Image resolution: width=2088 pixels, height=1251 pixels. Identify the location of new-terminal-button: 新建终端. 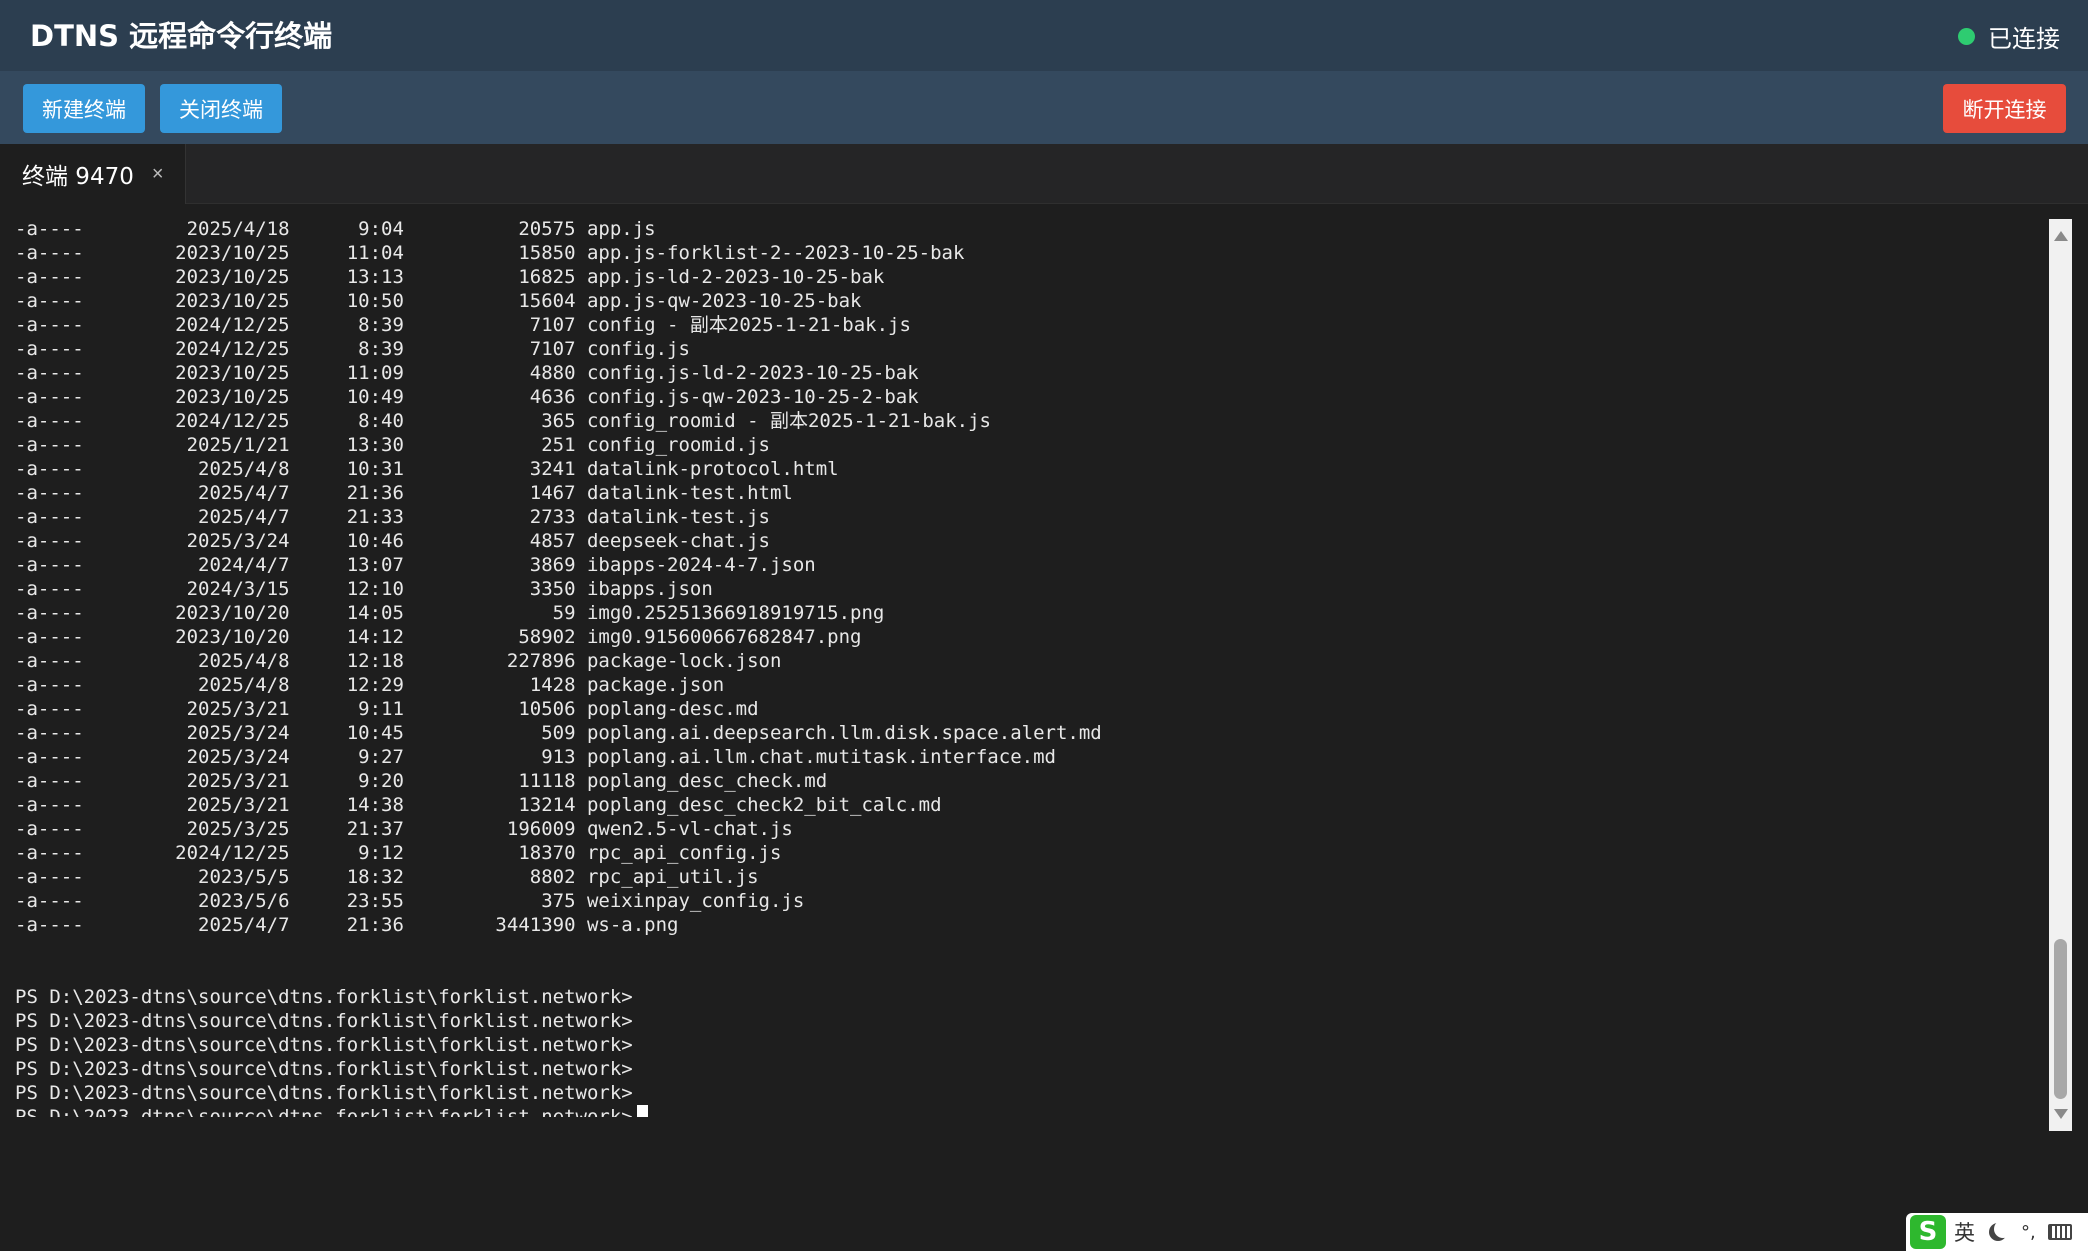
(84, 108).